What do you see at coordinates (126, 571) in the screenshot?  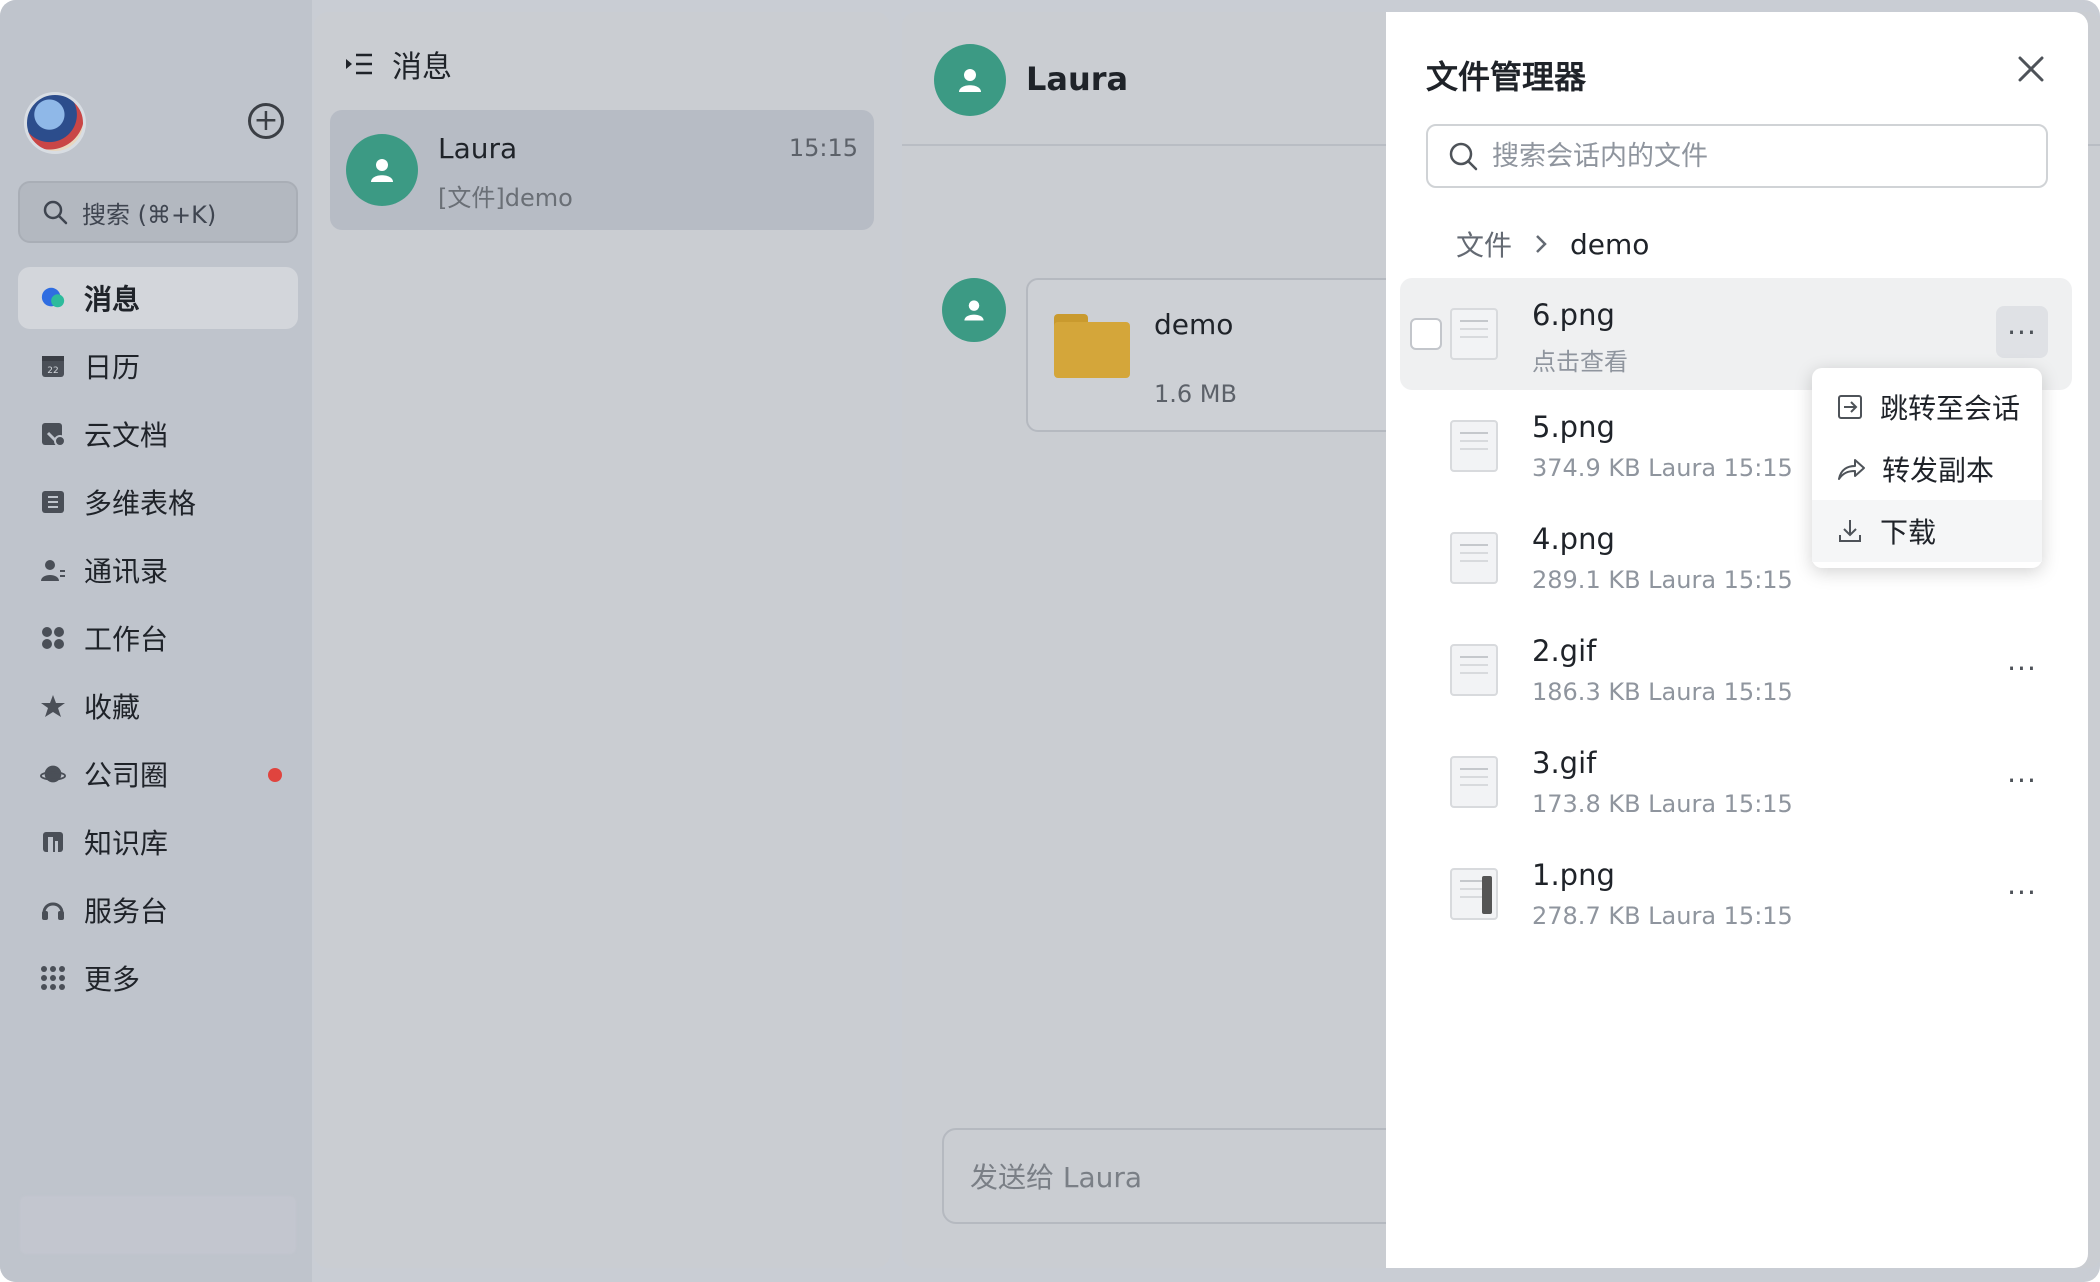 I see `sidebar-item-label: 通讯录` at bounding box center [126, 571].